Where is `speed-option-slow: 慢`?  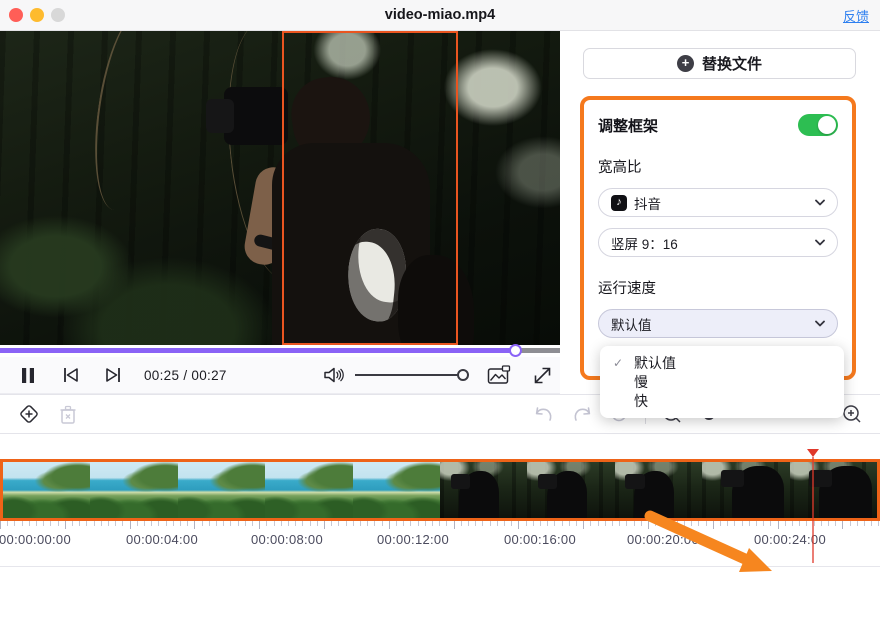
speed-option-slow: 慢 is located at coordinates (722, 381).